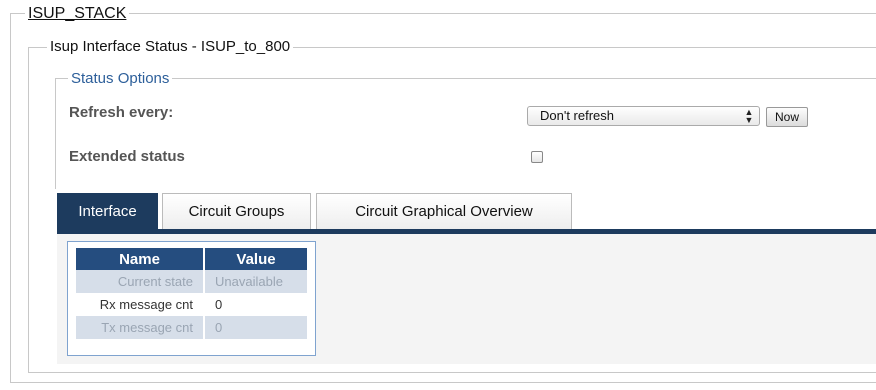  What do you see at coordinates (256, 281) in the screenshot?
I see `row-value: Unavailable` at bounding box center [256, 281].